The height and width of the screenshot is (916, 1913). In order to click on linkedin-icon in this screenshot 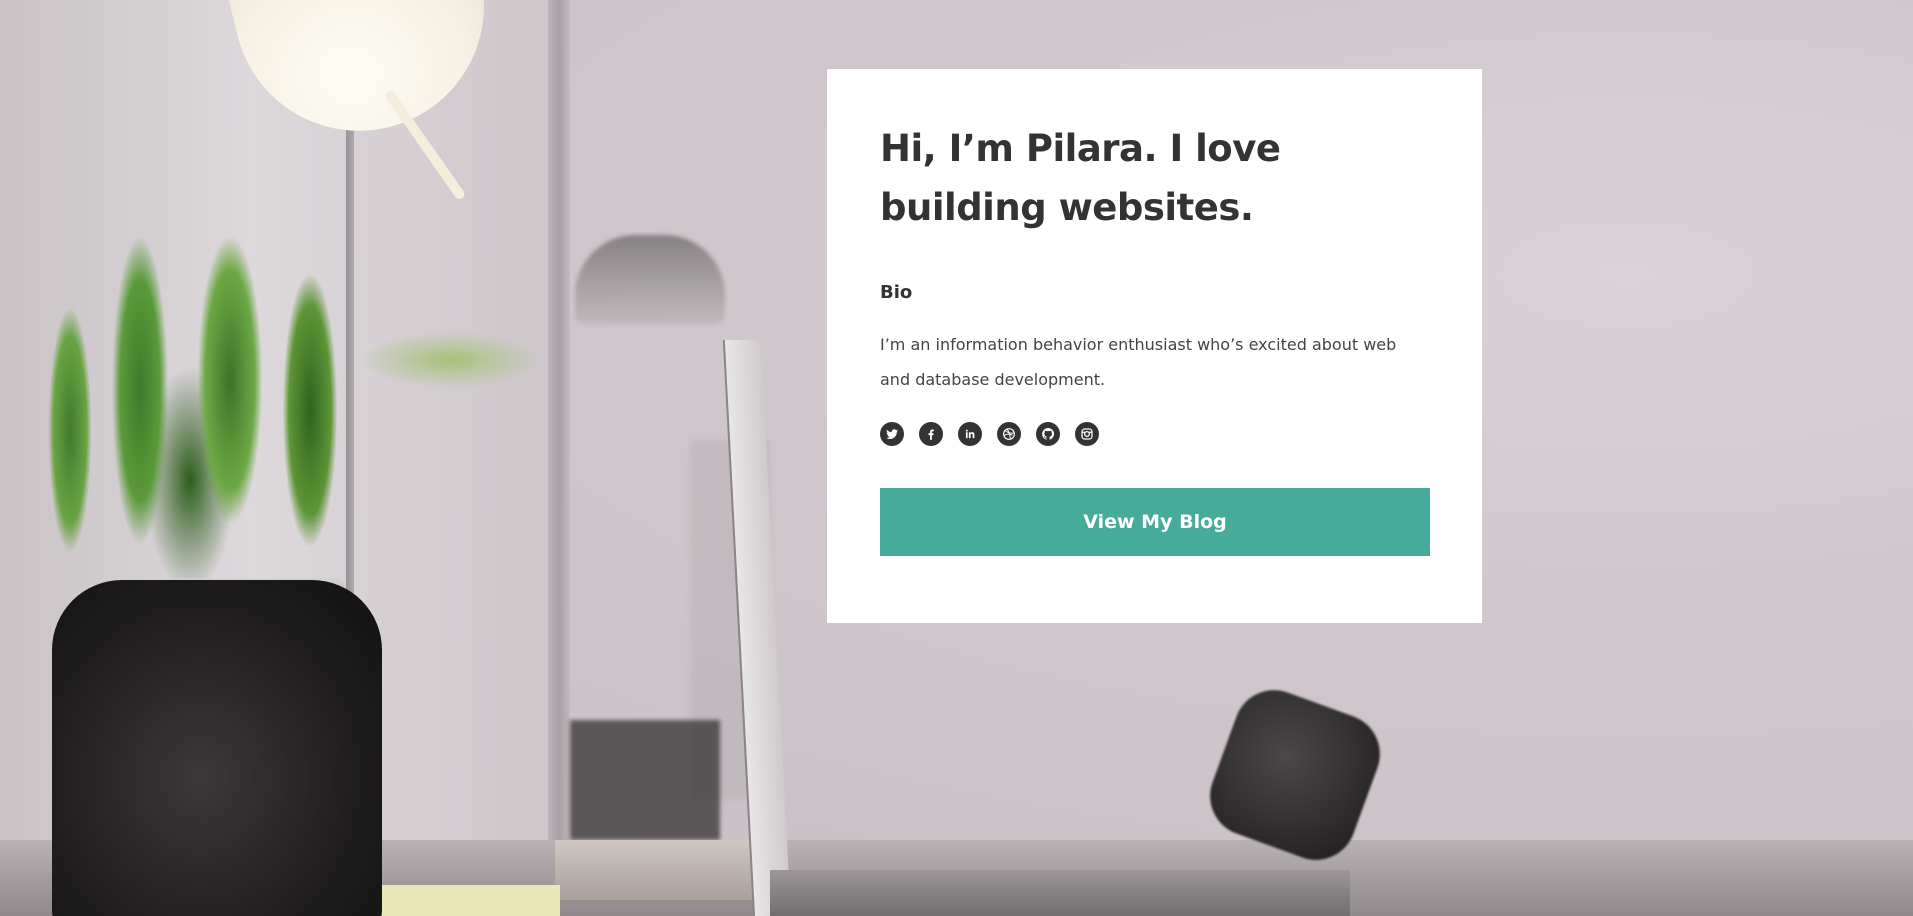, I will do `click(970, 434)`.